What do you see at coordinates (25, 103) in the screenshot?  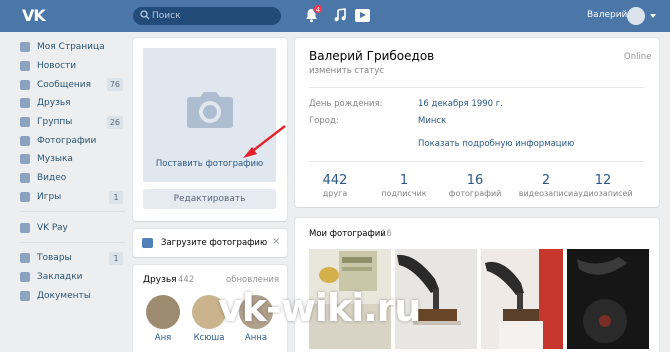 I see `friends-icon` at bounding box center [25, 103].